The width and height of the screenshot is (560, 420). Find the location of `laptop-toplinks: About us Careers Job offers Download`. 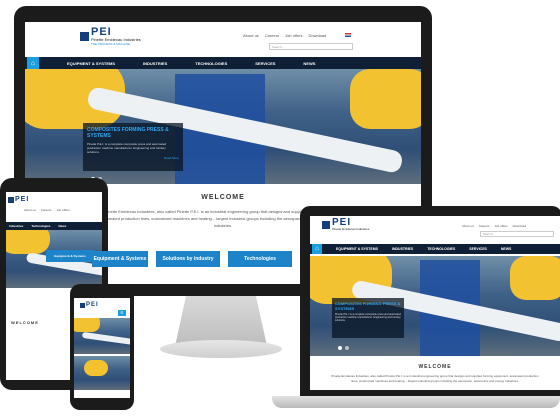

laptop-toplinks: About us Careers Job offers Download is located at coordinates (494, 226).